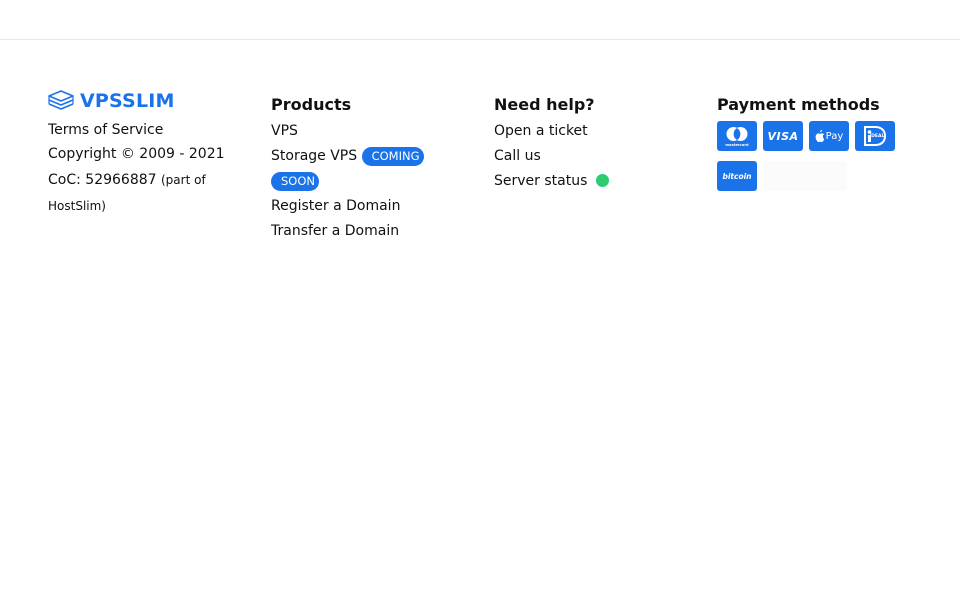 This screenshot has height=600, width=960. What do you see at coordinates (829, 136) in the screenshot?
I see `apple-pay-icon: Pay` at bounding box center [829, 136].